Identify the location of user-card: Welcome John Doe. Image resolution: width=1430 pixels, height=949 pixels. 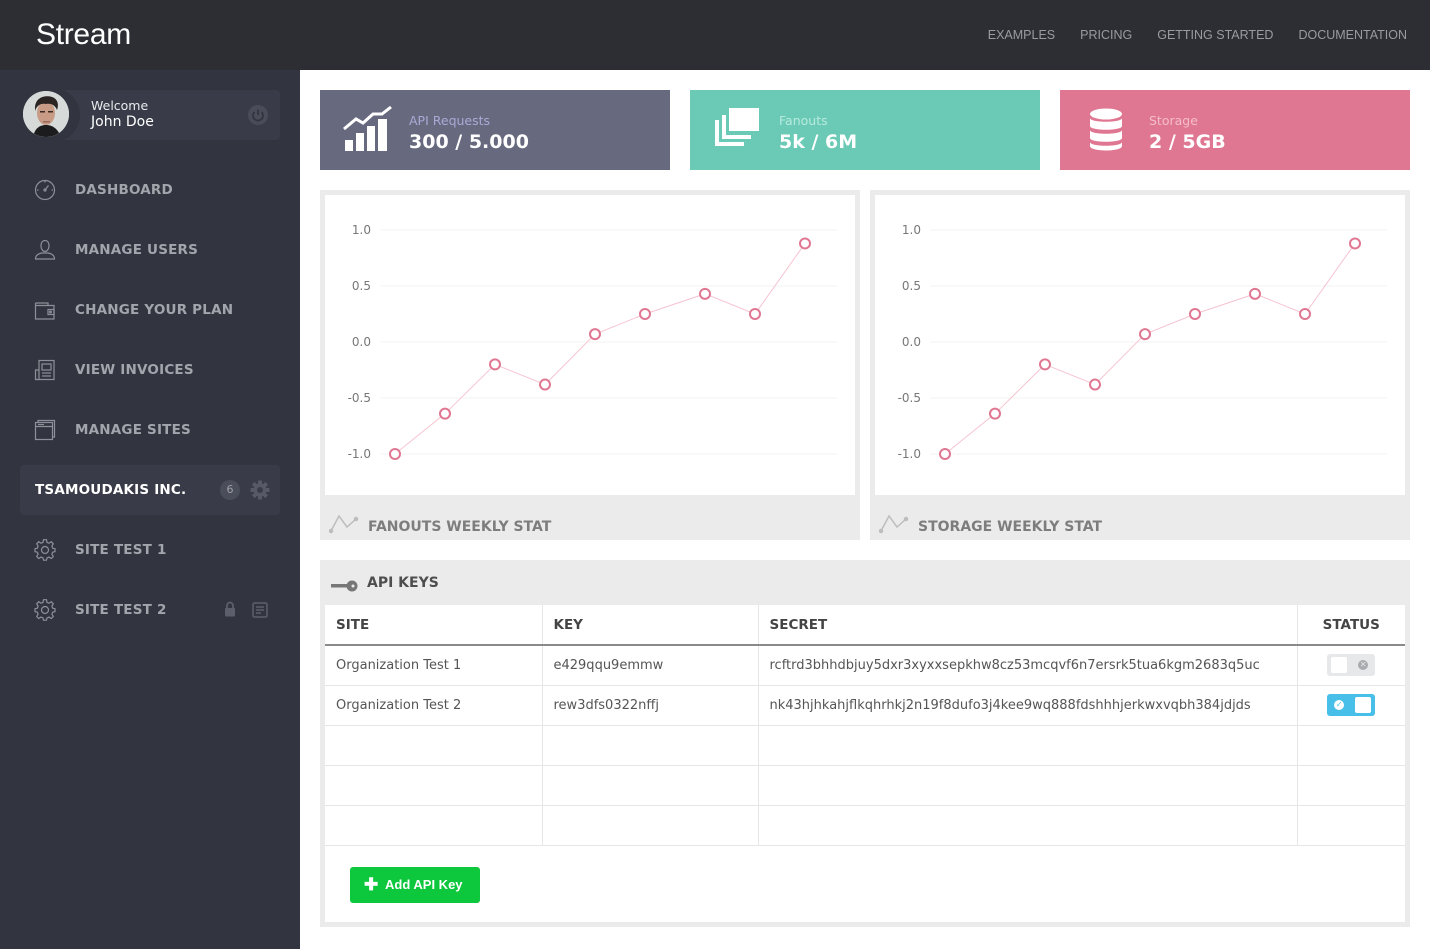
(150, 115).